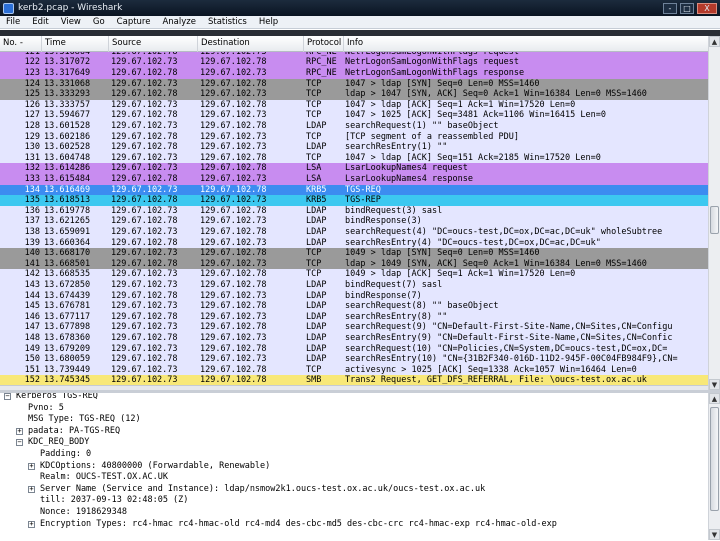 The width and height of the screenshot is (720, 541). I want to click on detail-tree-item: + padata: PA-TGS-REQ, so click(354, 432).